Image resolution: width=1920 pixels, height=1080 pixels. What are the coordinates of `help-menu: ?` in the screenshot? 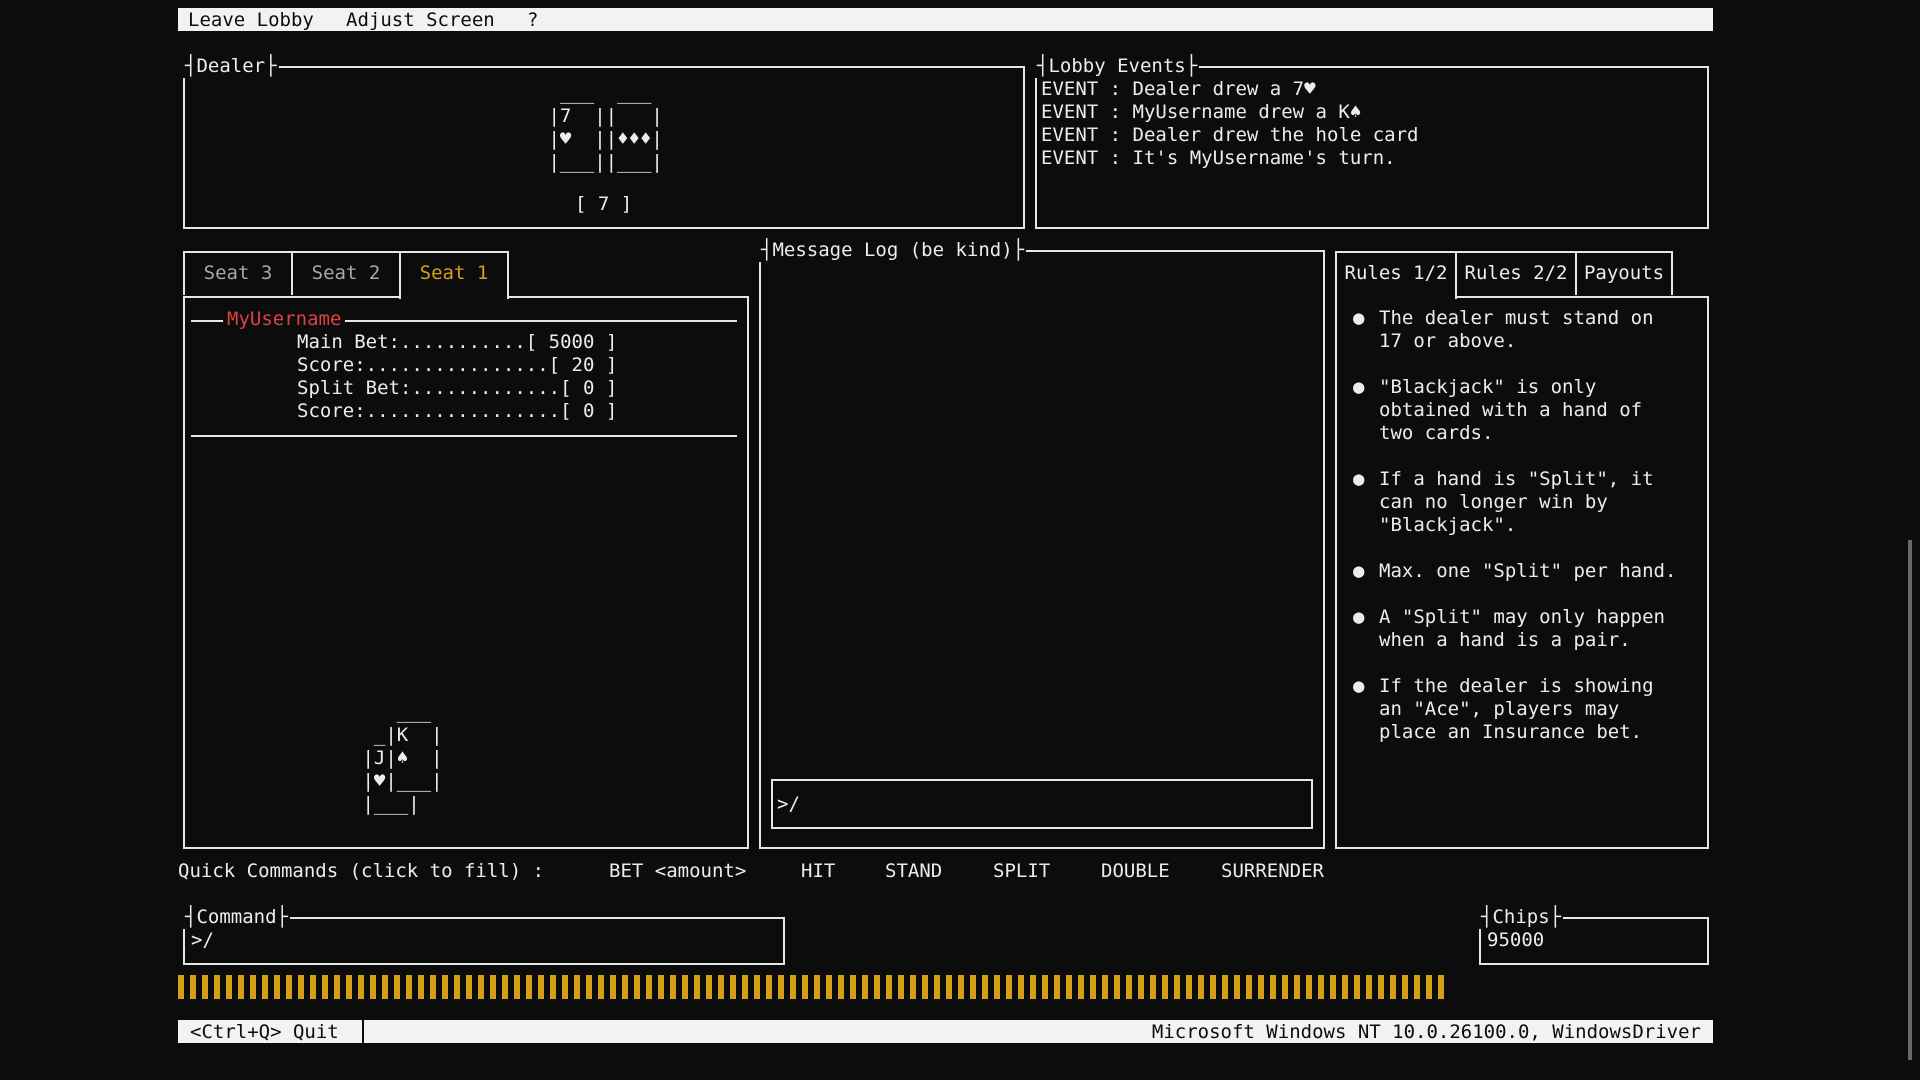 It's located at (532, 20).